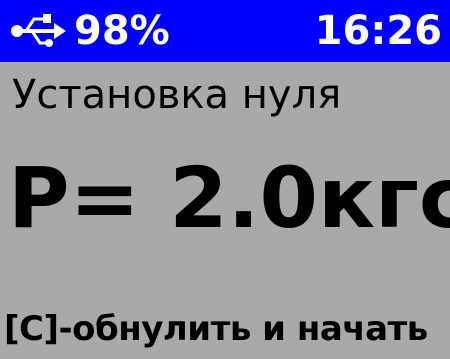 The image size is (450, 359). What do you see at coordinates (378, 31) in the screenshot?
I see `clock: 16:26` at bounding box center [378, 31].